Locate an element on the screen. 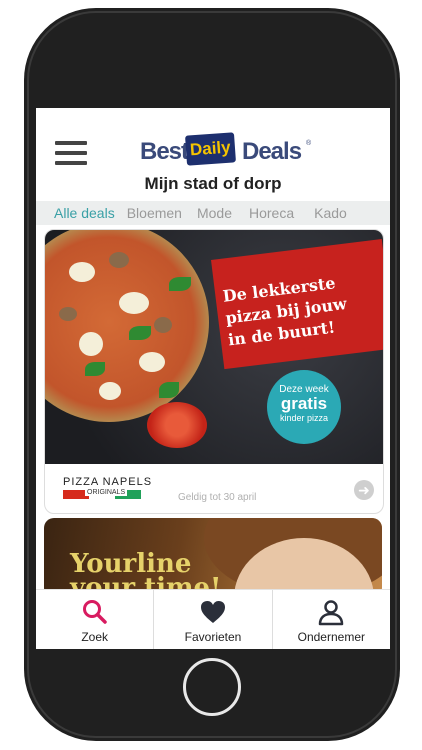 The height and width of the screenshot is (750, 422). merchant-logo: PIZZA NAPELS ORIGINALS is located at coordinates (108, 487).